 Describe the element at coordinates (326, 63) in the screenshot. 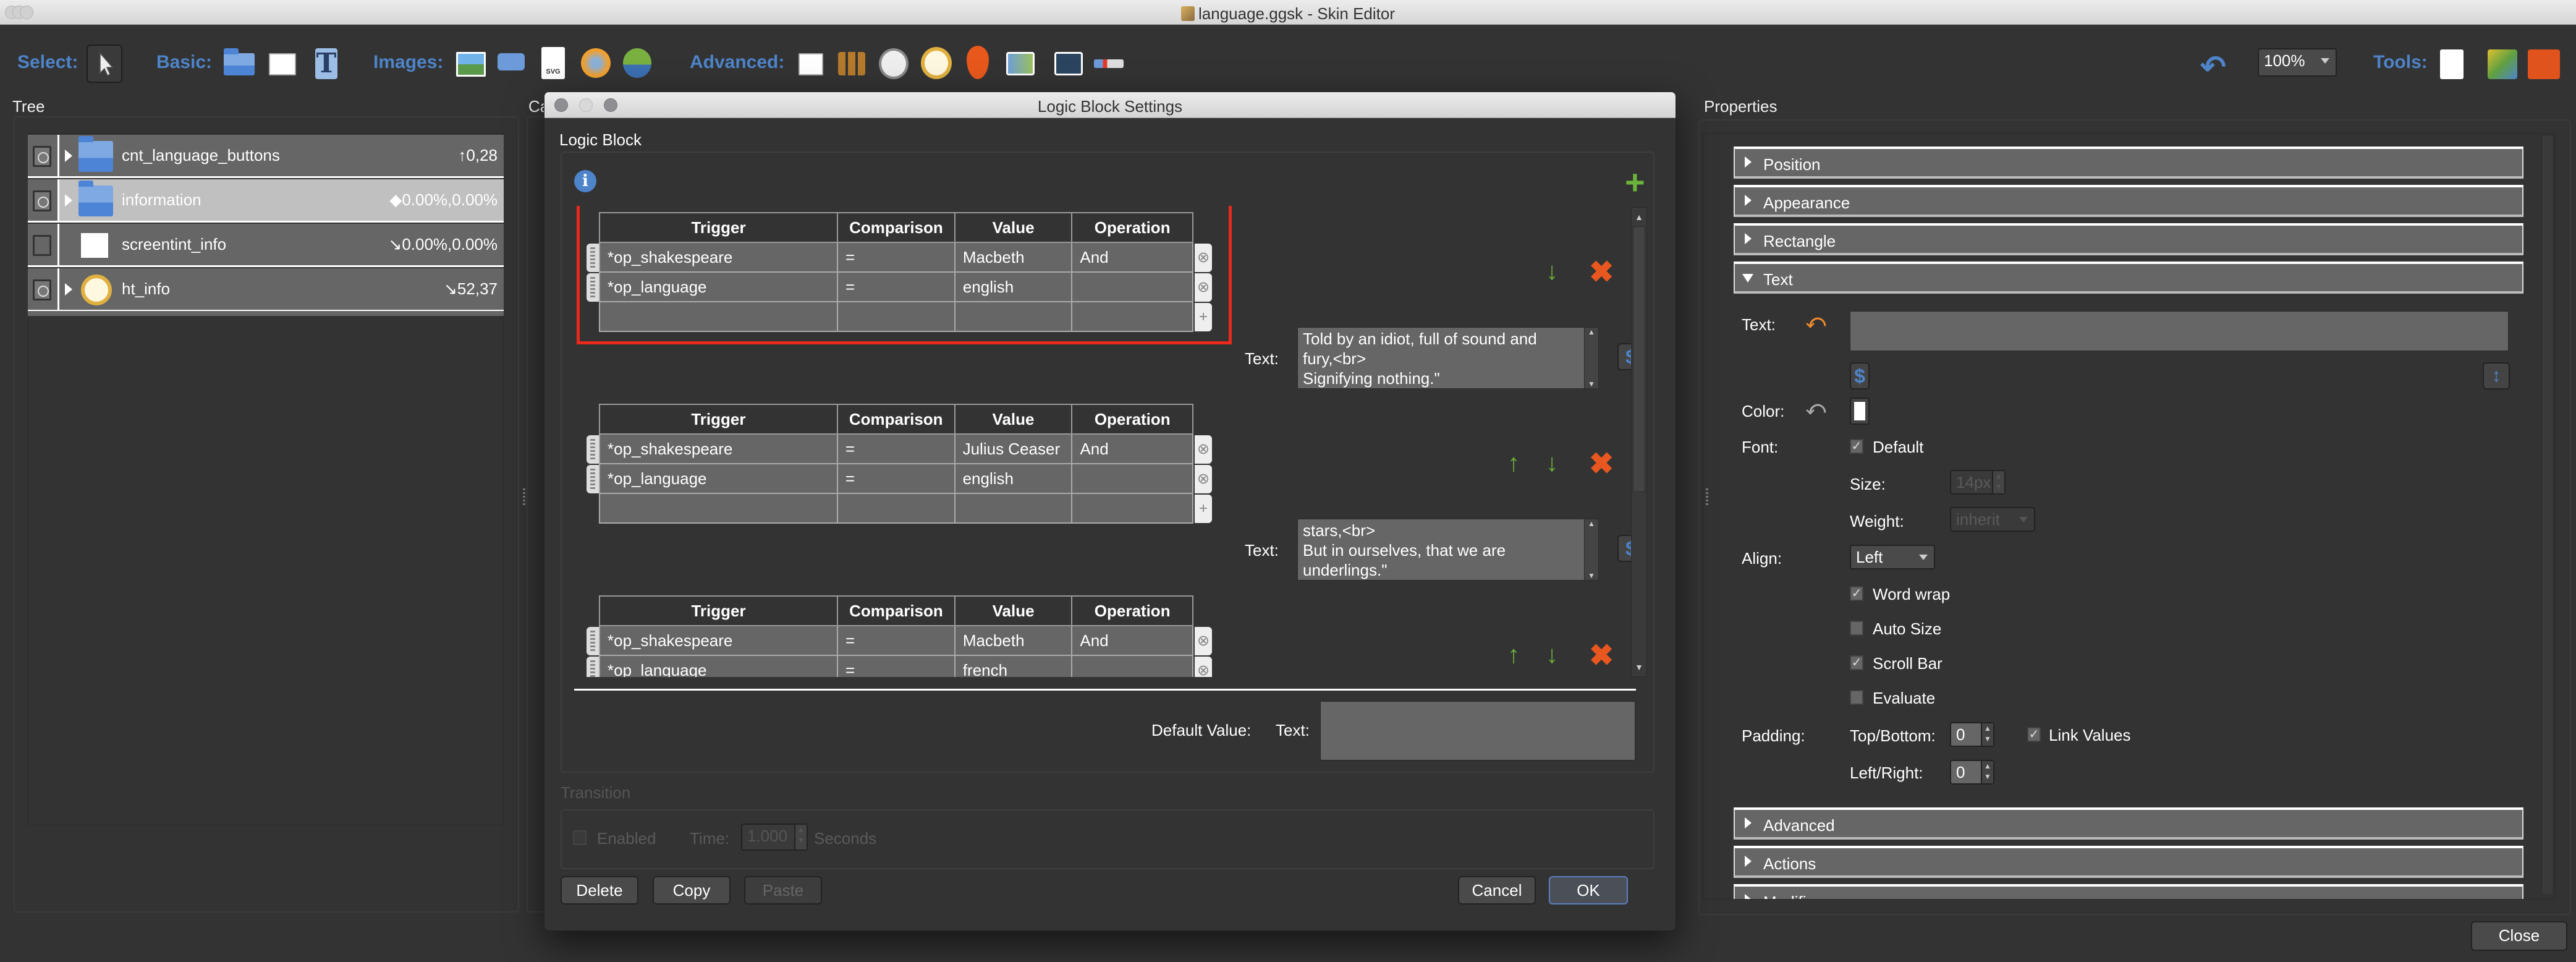

I see `text-icon: T` at that location.